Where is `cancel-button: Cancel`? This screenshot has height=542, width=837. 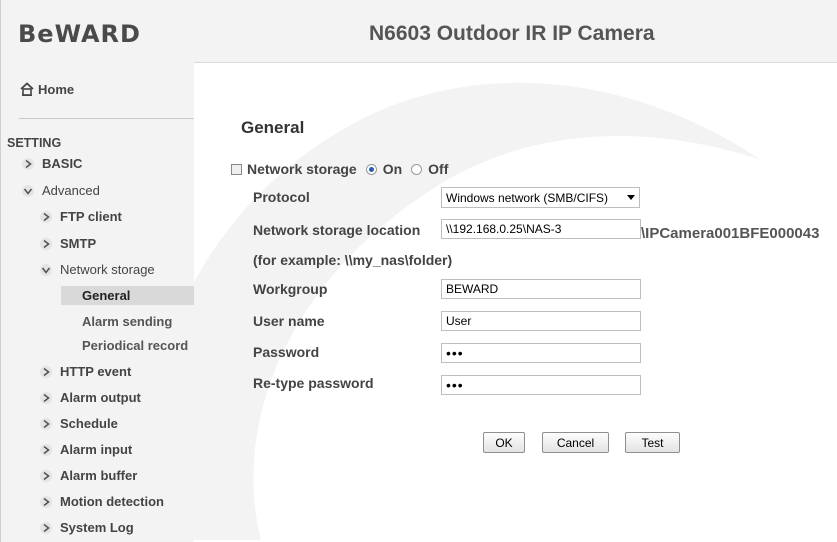 cancel-button: Cancel is located at coordinates (575, 442).